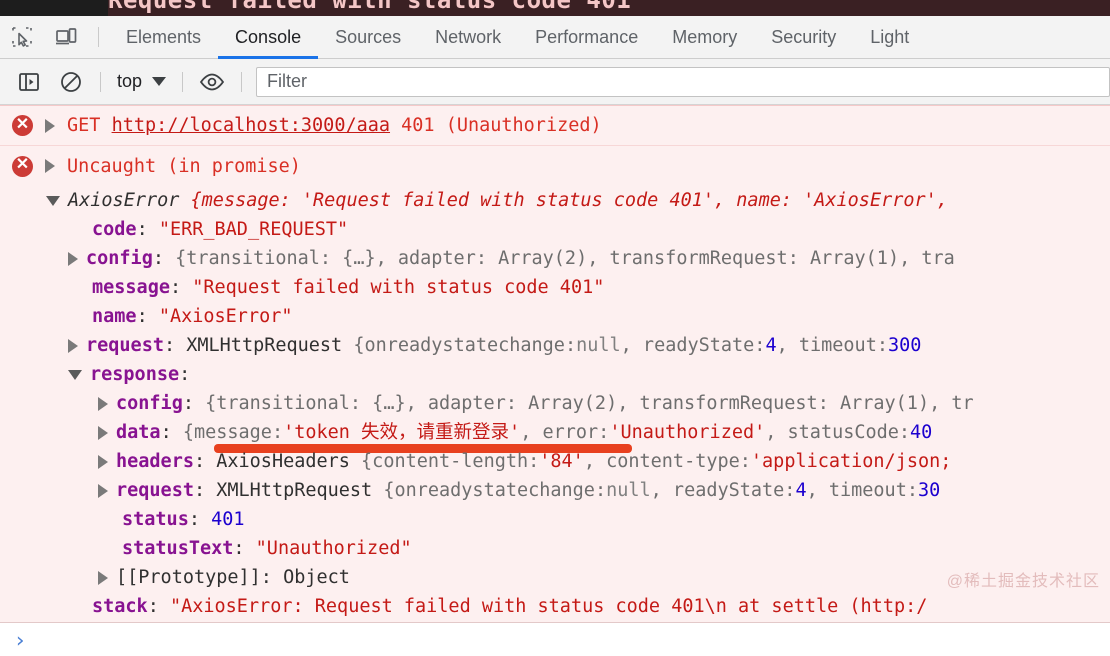  Describe the element at coordinates (904, 345) in the screenshot. I see `prop-timeout: 300` at that location.